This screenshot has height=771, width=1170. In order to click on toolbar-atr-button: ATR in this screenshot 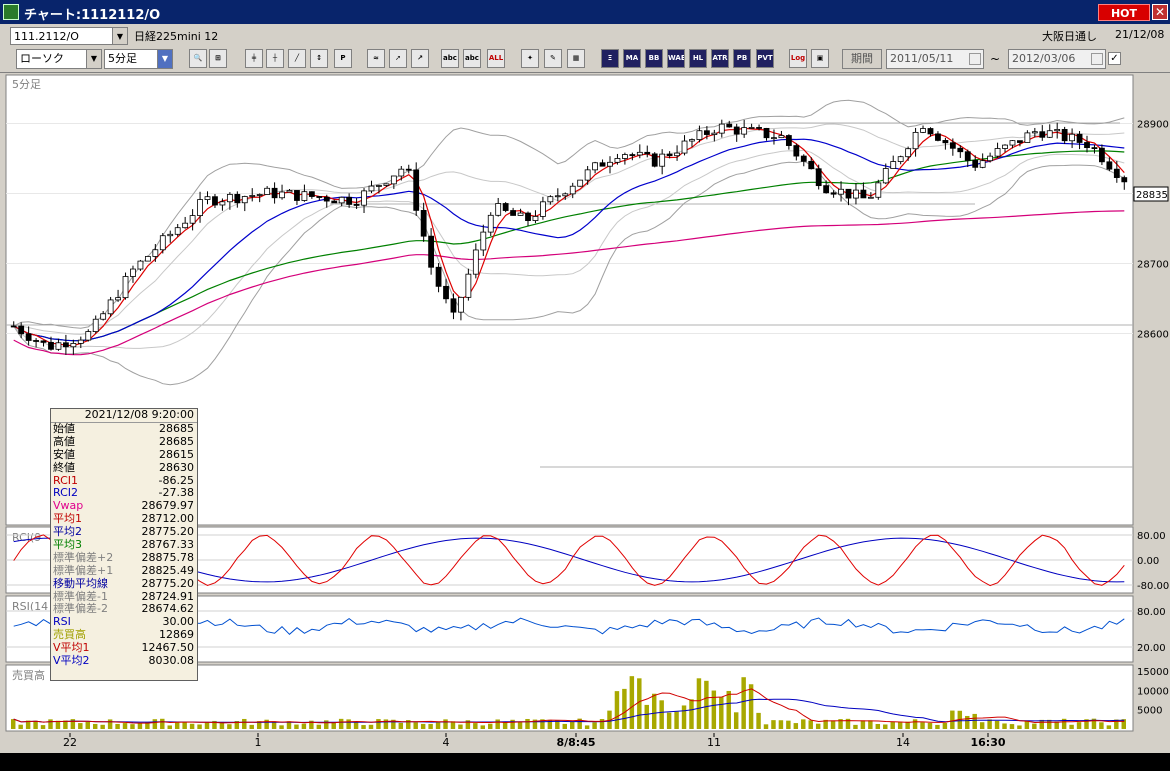, I will do `click(720, 58)`.